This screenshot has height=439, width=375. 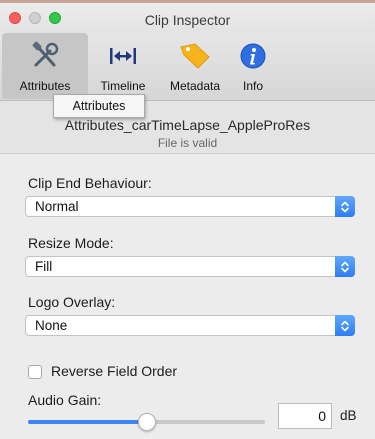 I want to click on audio-gain-label: Audio Gain:, so click(x=65, y=400).